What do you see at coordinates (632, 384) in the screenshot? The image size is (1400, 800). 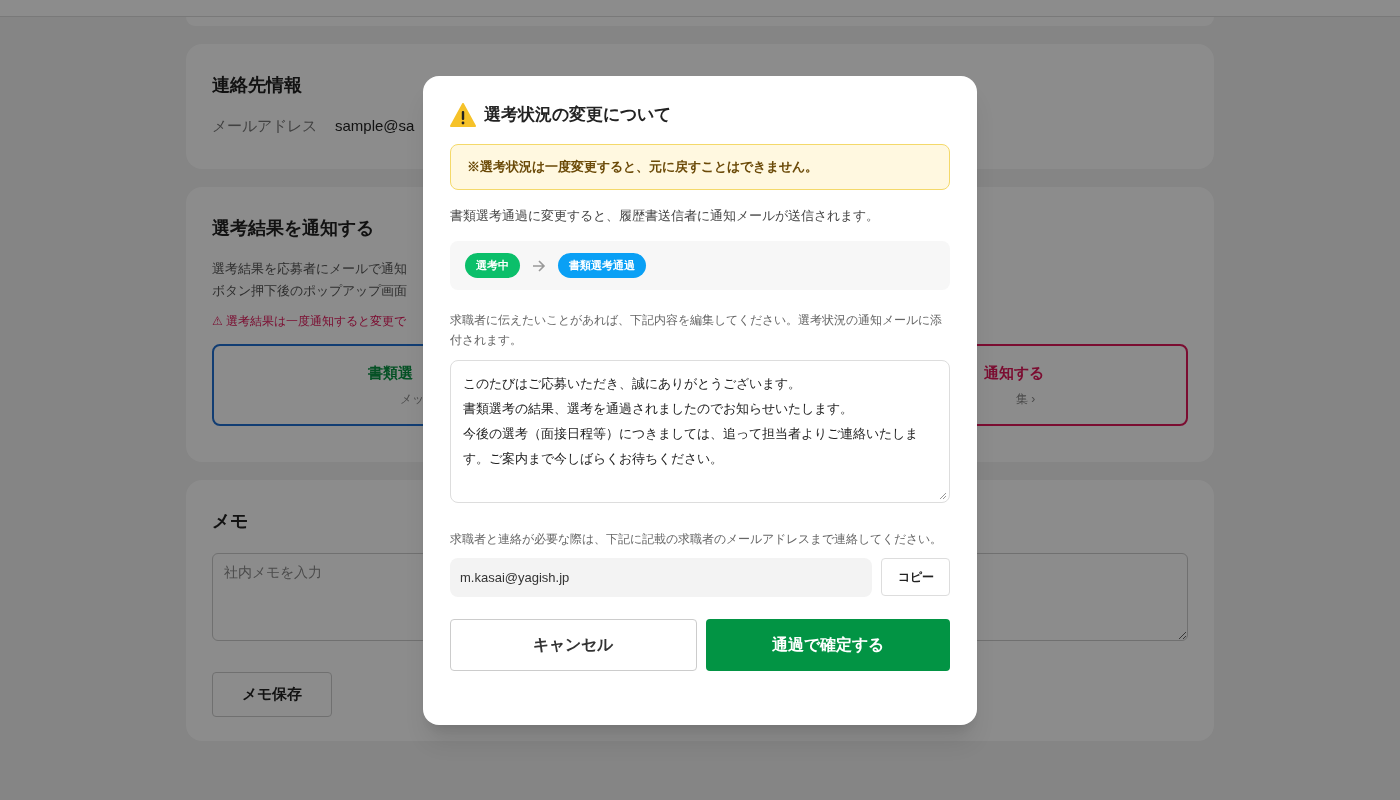 I see `message-line: このたびはご応募いただき、誠にありがとうございます。` at bounding box center [632, 384].